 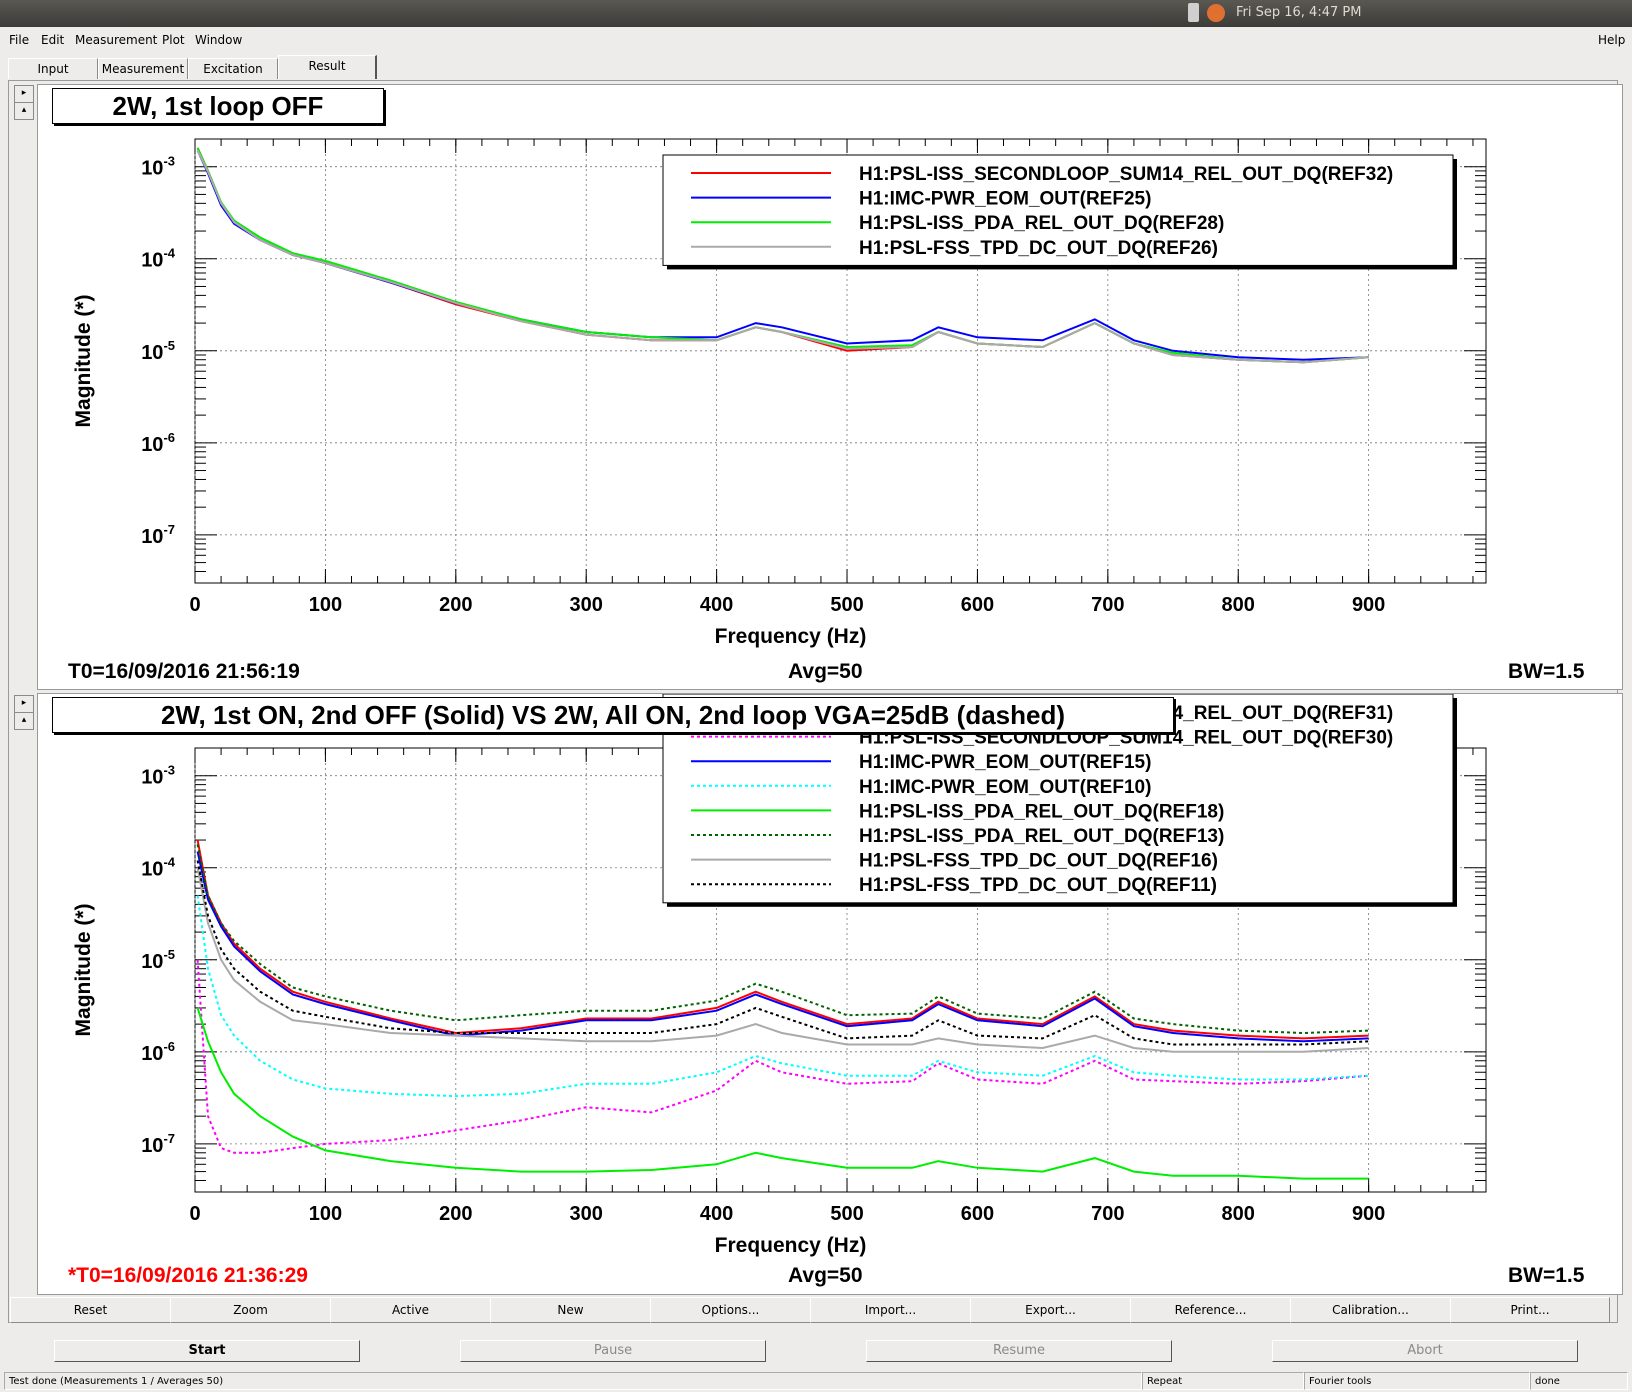 What do you see at coordinates (1041, 223) in the screenshot?
I see `legend-label: H1:PSL-ISS_PDA_REL_OUT_DQ(REF28)` at bounding box center [1041, 223].